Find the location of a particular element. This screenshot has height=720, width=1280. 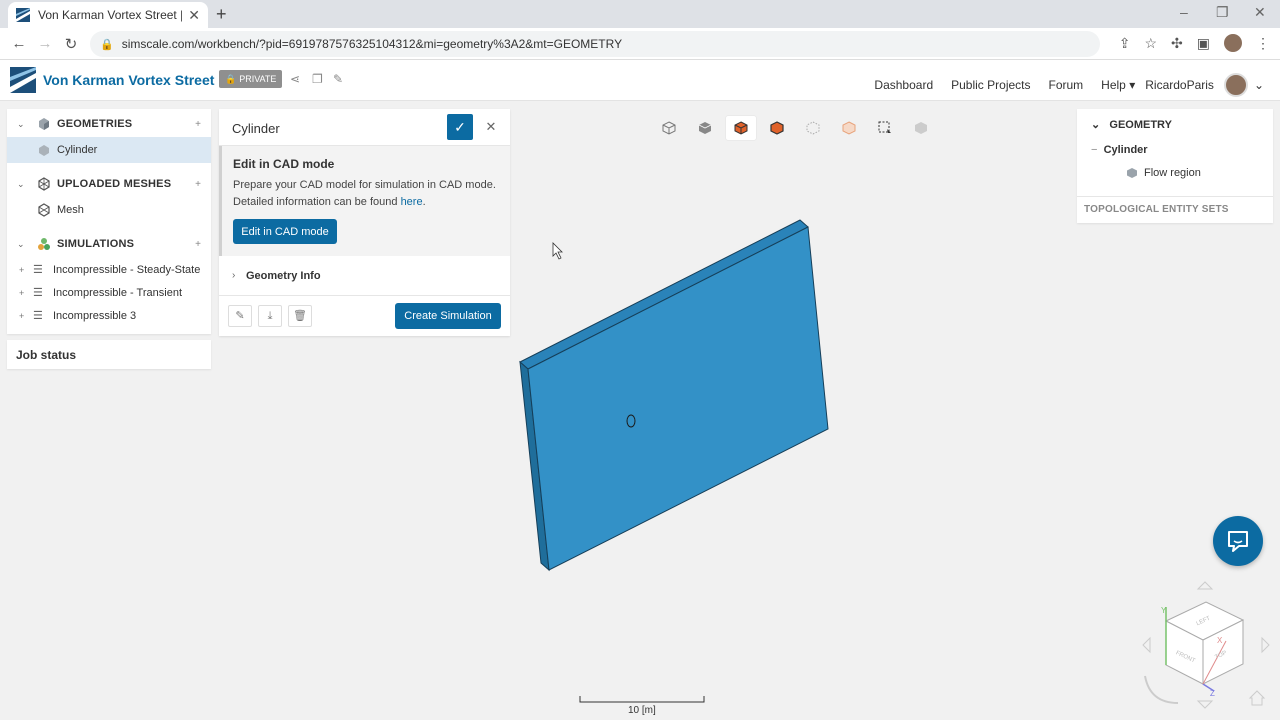

edit-project-icon: ✎ is located at coordinates (338, 79).